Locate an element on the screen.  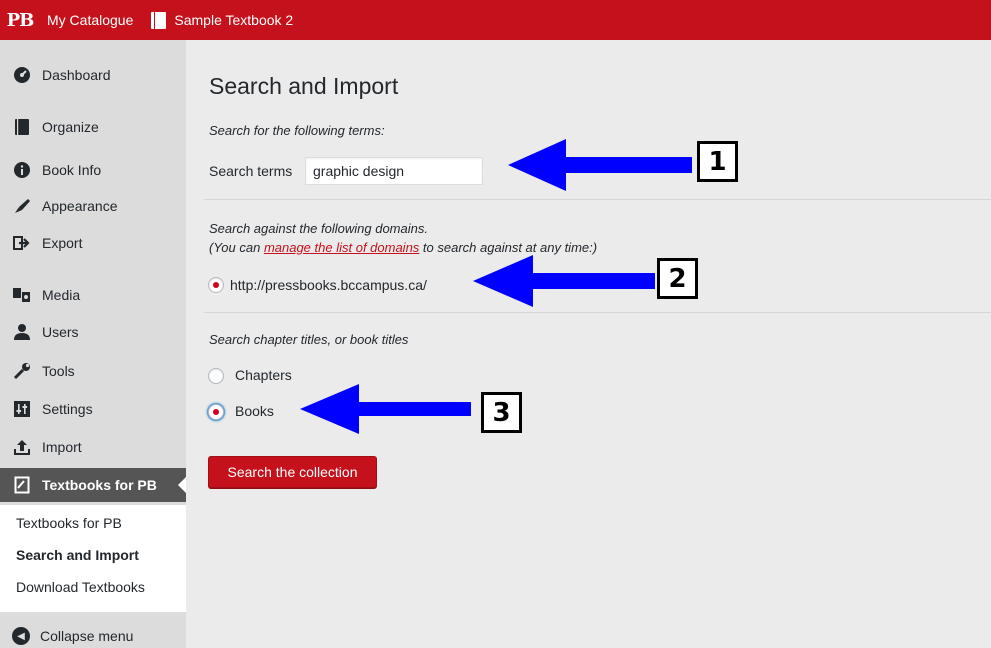
sidebar-item-textbooks-for-pb: Textbooks for PB is located at coordinates (93, 485).